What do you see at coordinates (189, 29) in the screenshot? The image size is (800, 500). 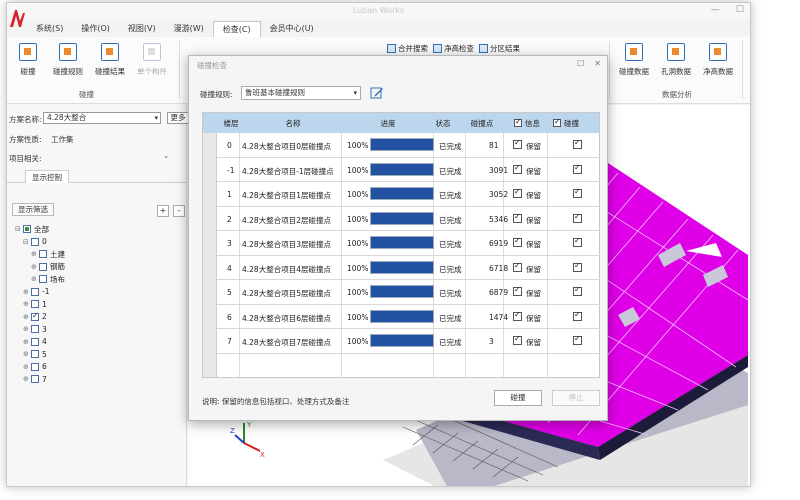 I see `menu-item: 漫游(W)` at bounding box center [189, 29].